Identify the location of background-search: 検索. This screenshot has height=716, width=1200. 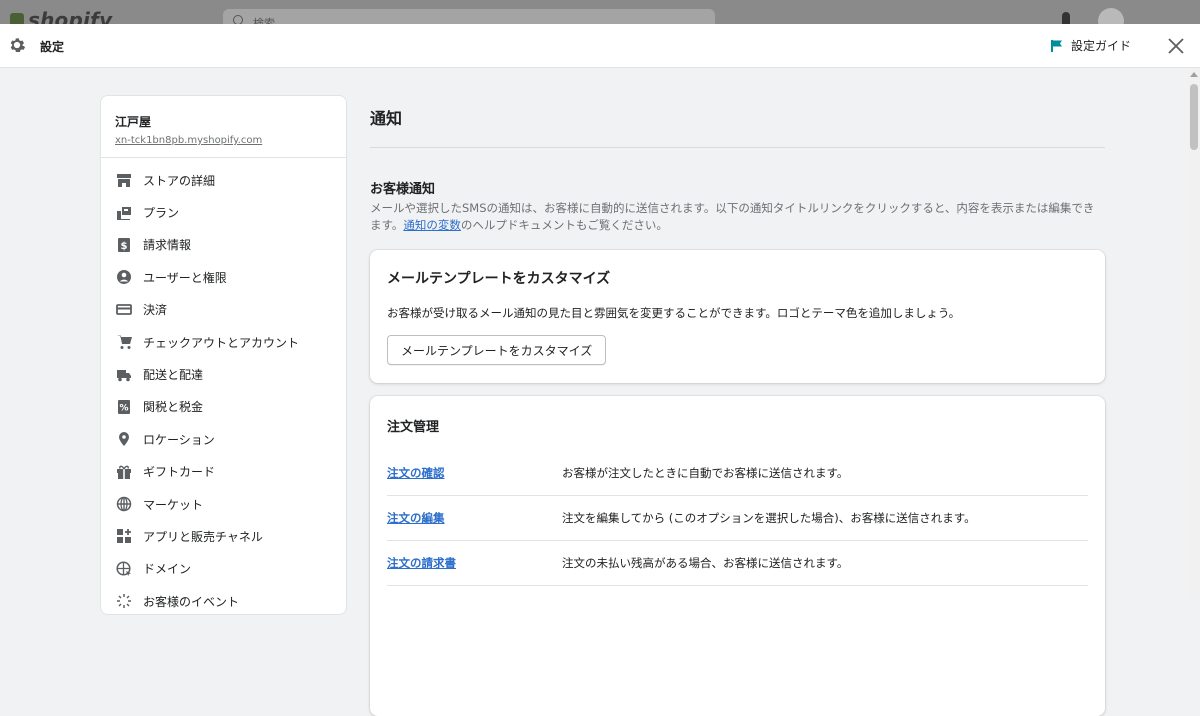
(469, 16).